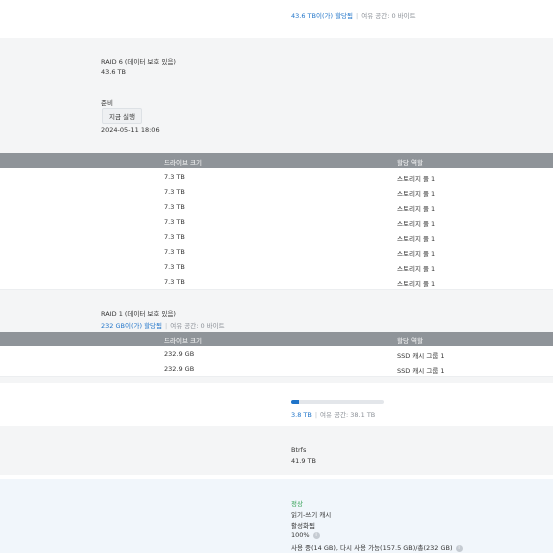 Image resolution: width=553 pixels, height=553 pixels. What do you see at coordinates (348, 415) in the screenshot?
I see `volume-free: 여유 공간: 38.1 TB` at bounding box center [348, 415].